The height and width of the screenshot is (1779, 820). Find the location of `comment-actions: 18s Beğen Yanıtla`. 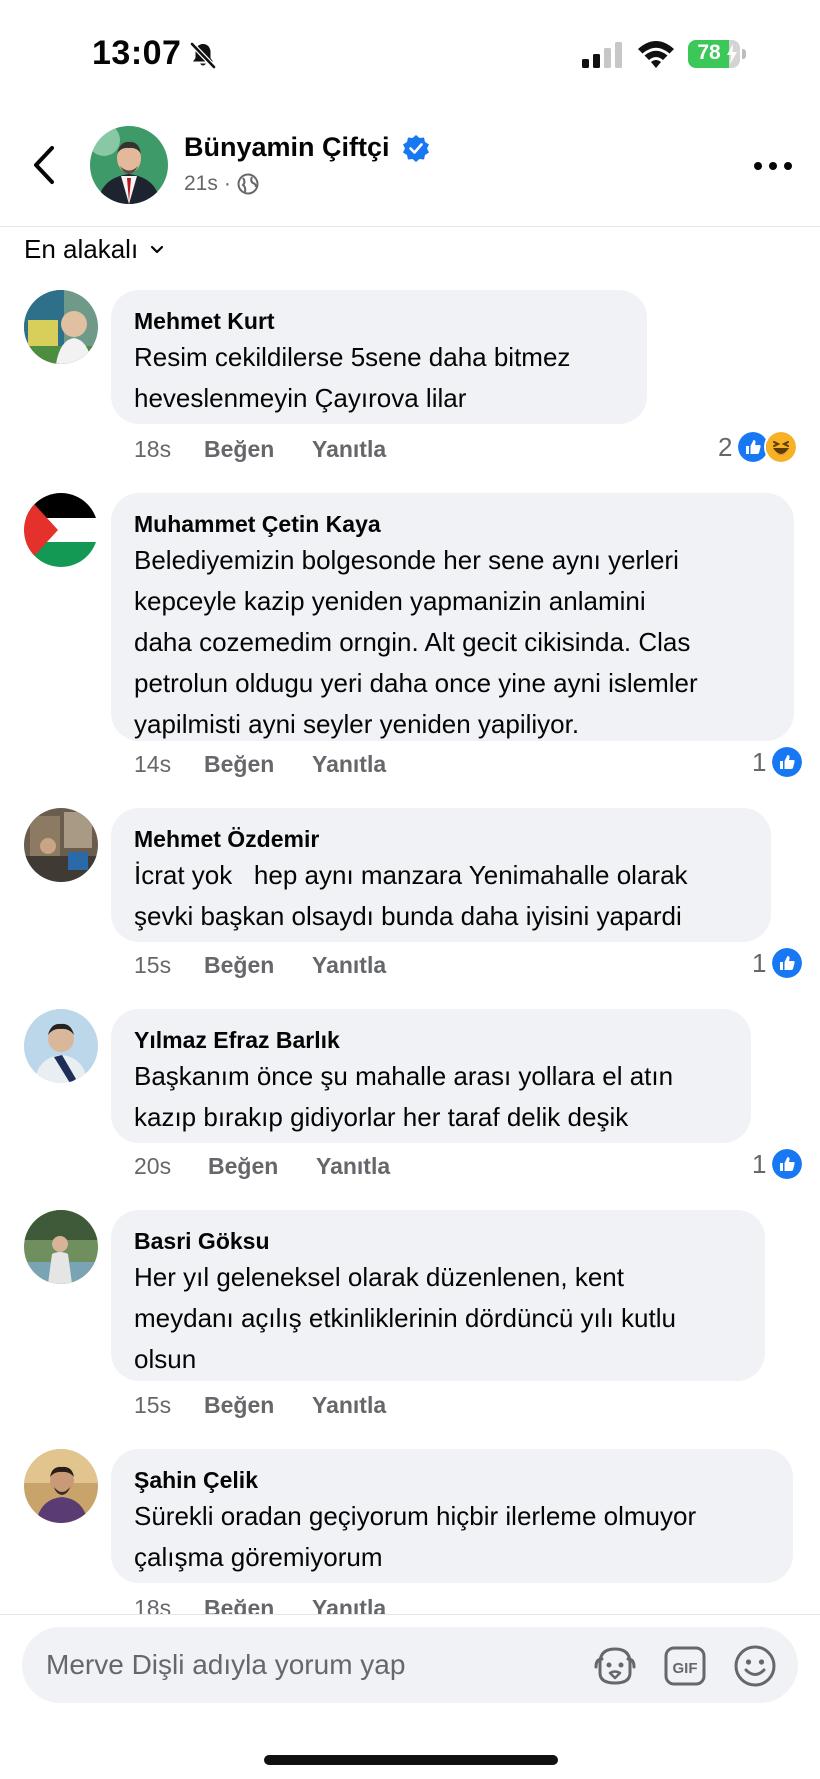

comment-actions: 18s Beğen Yanıtla is located at coordinates (260, 449).